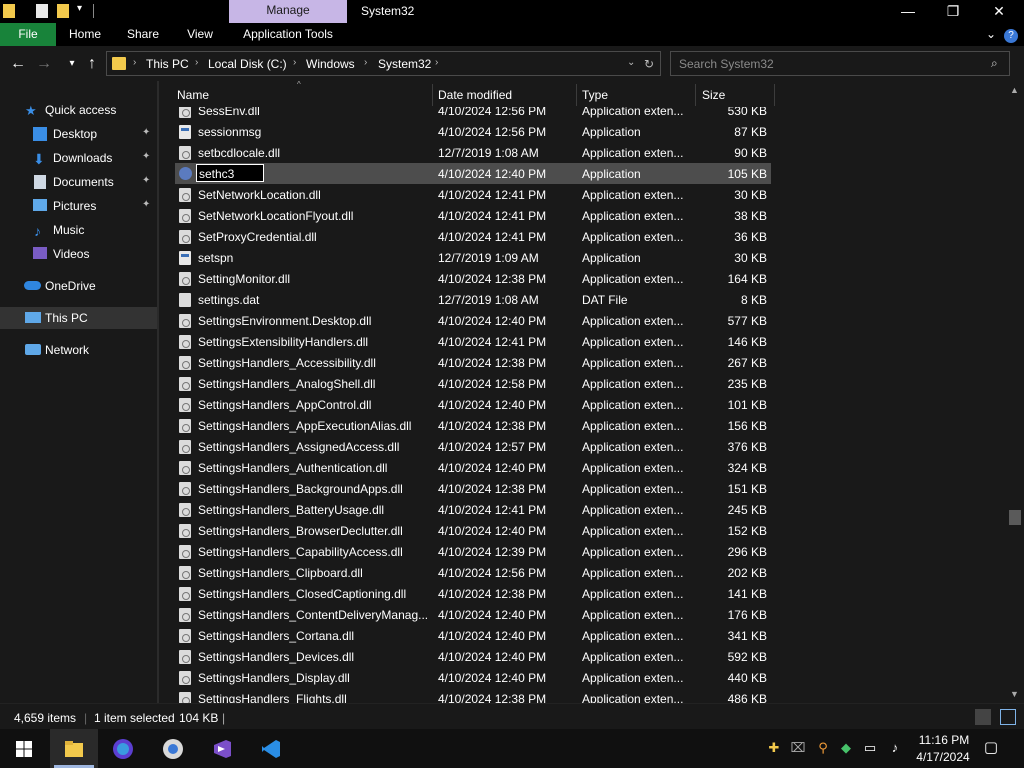  Describe the element at coordinates (78, 158) in the screenshot. I see `nav-item-downloads: ⬇ Downloads ✦` at that location.